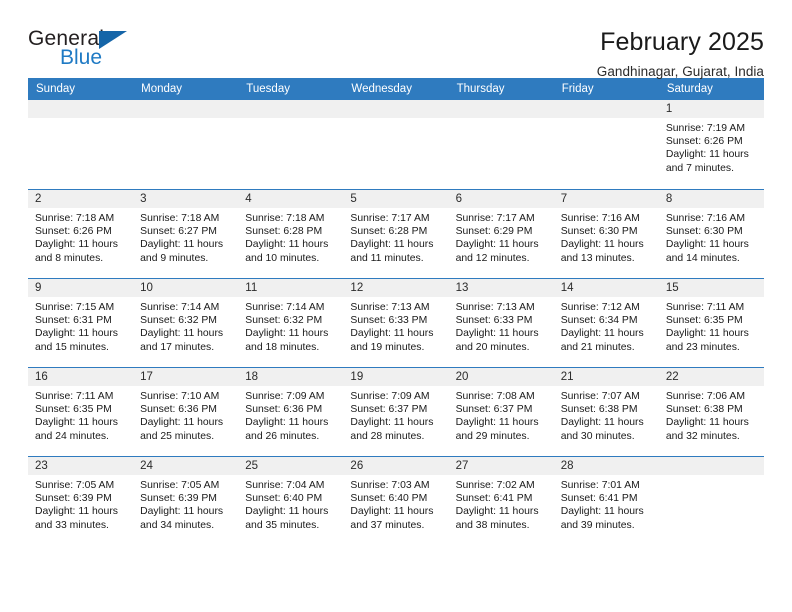 This screenshot has width=792, height=612. Describe the element at coordinates (704, 321) in the screenshot. I see `sunset-text: Sunset: 6:35 PM` at that location.